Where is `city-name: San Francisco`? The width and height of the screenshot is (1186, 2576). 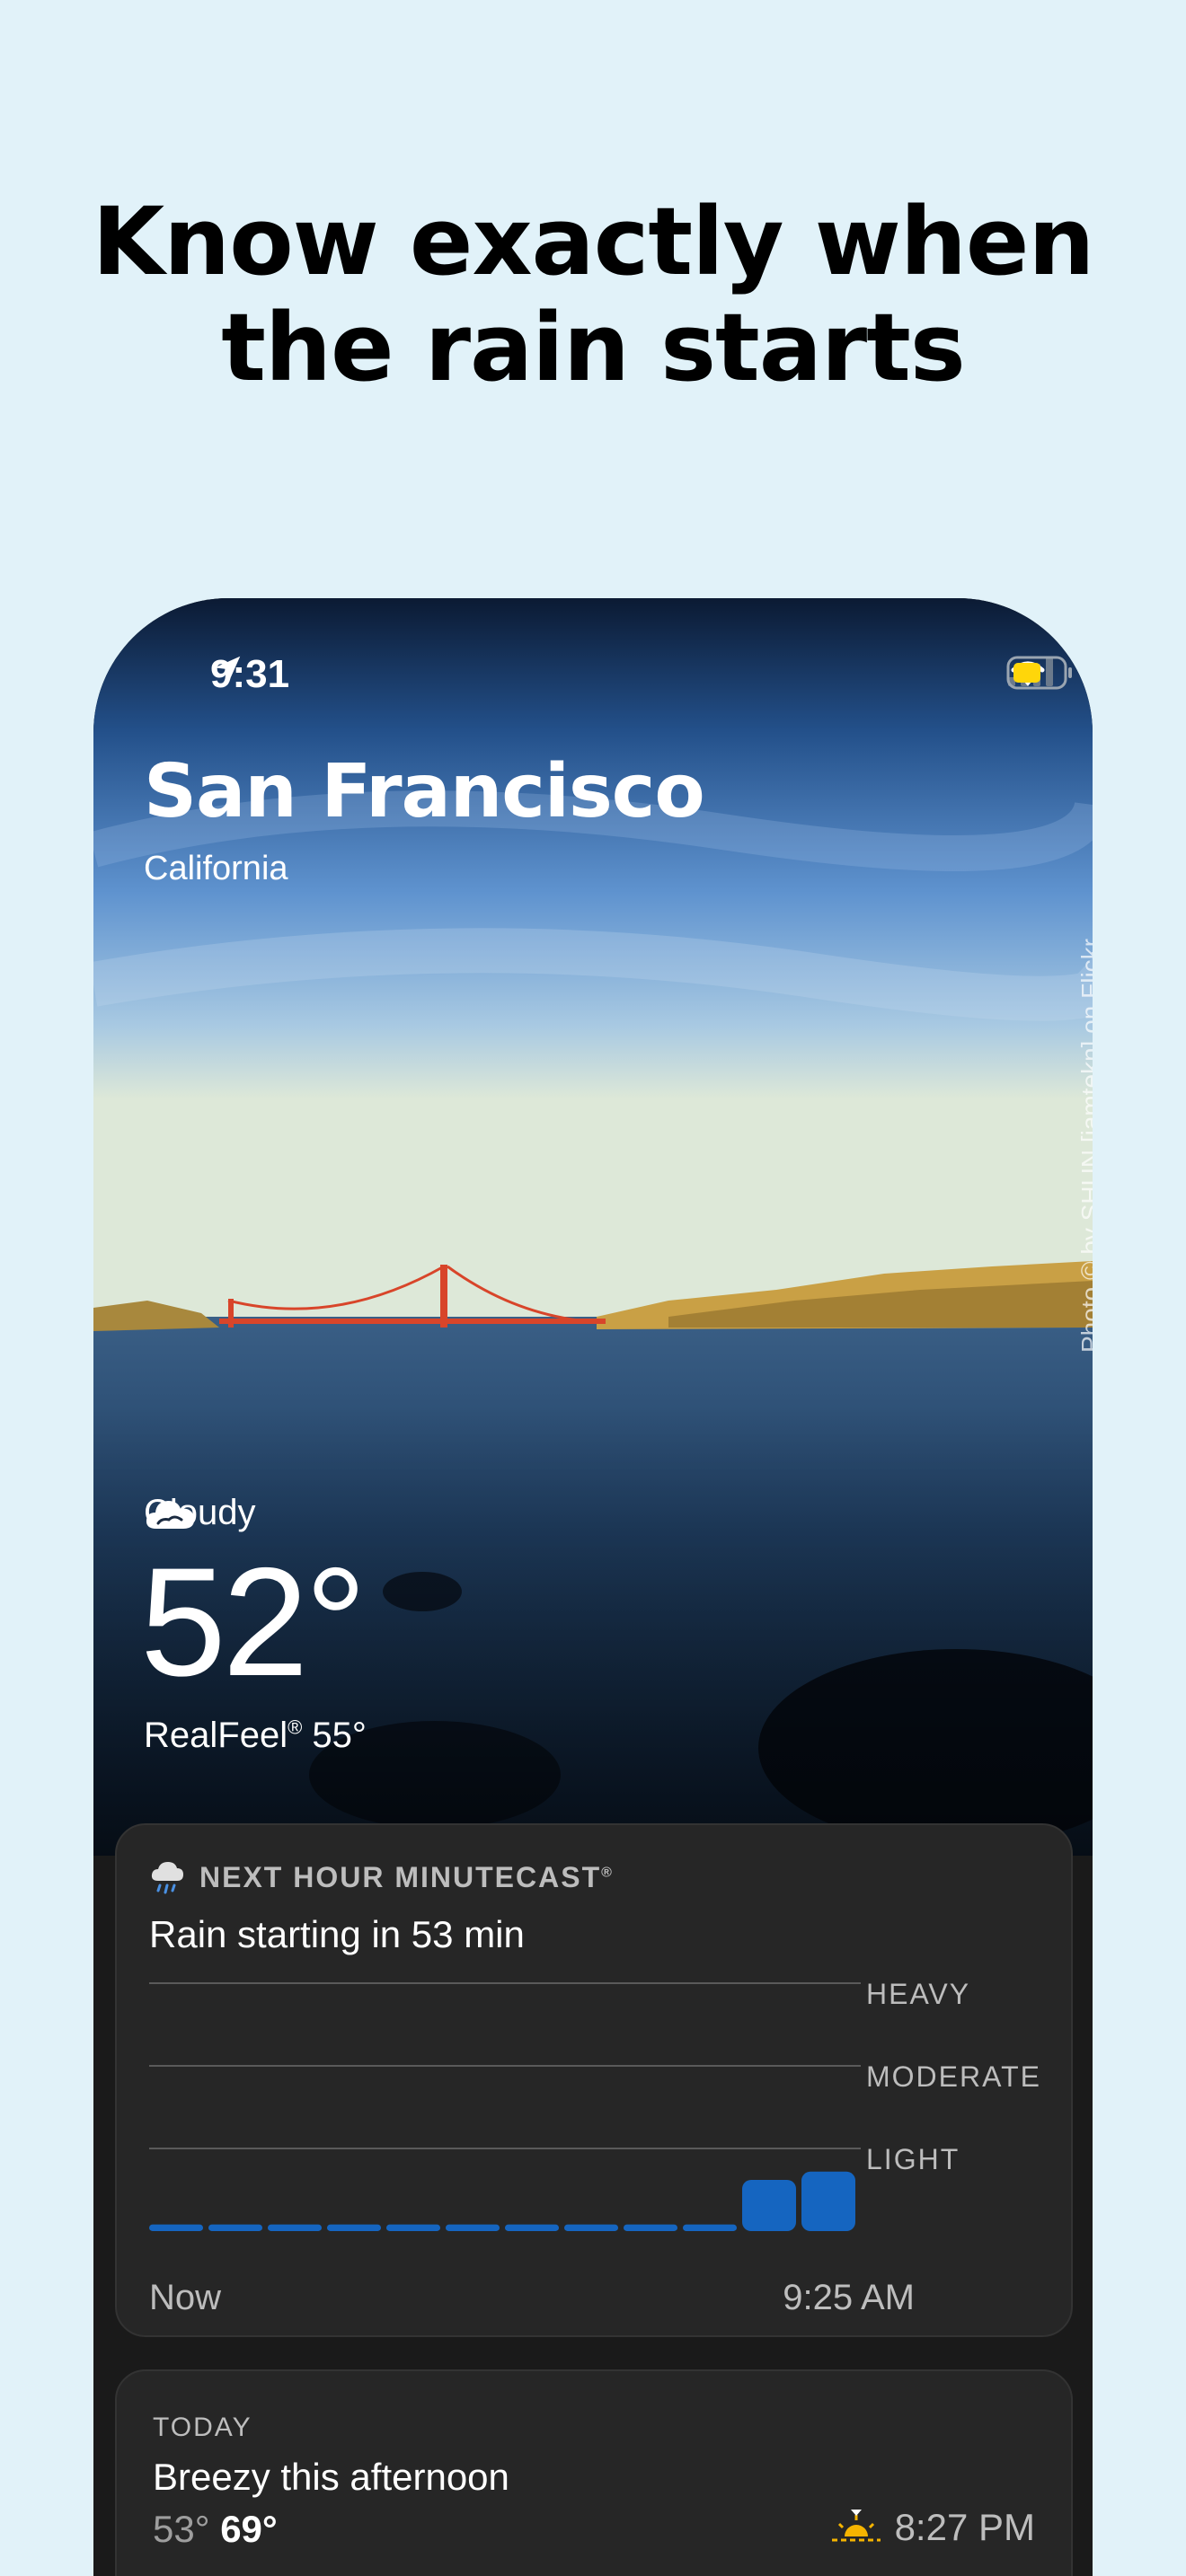
city-name: San Francisco is located at coordinates (424, 791).